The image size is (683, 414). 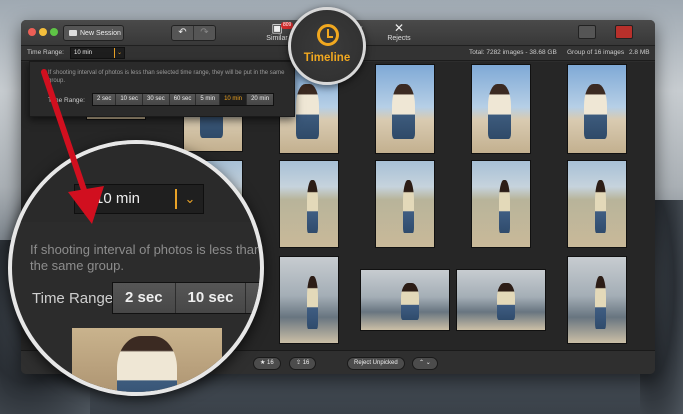 What do you see at coordinates (118, 198) in the screenshot?
I see `magnifier-time-range-value: 10 min` at bounding box center [118, 198].